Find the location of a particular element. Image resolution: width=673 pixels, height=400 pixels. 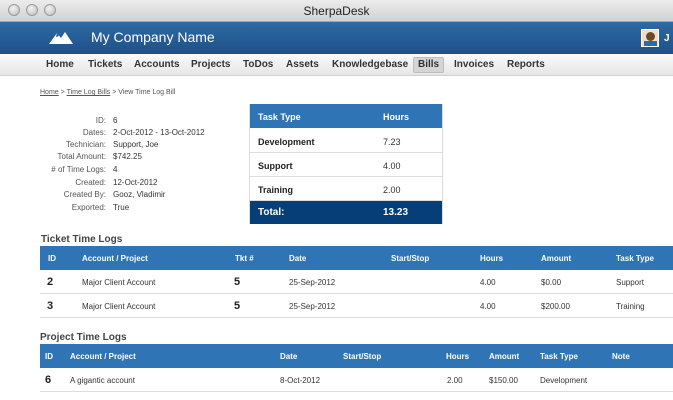

summary-total-label: Total: is located at coordinates (271, 212).